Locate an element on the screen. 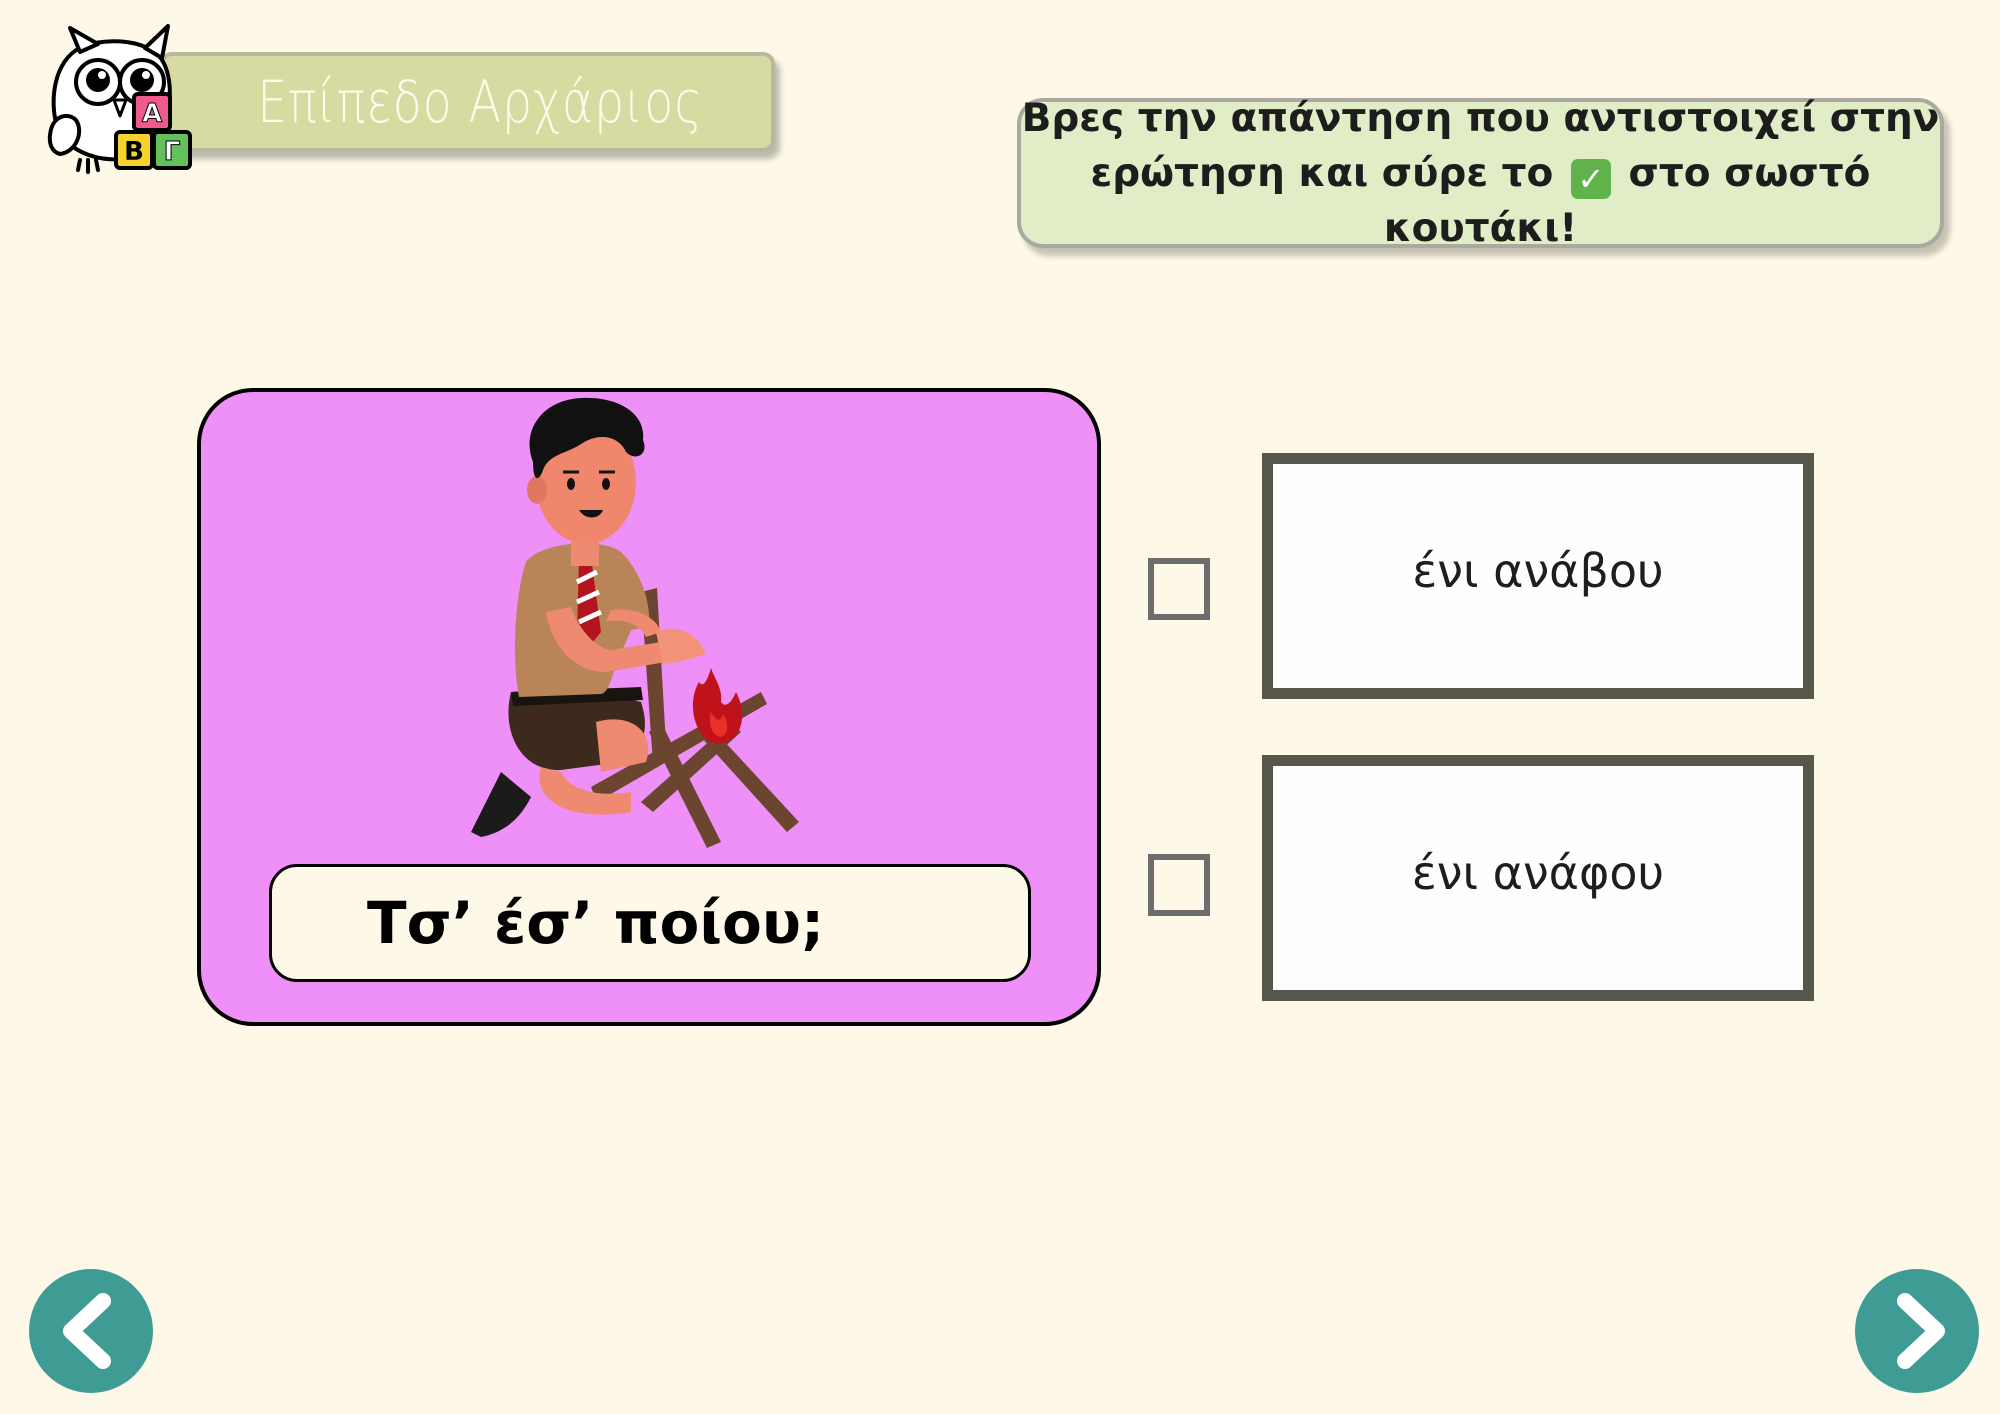 The height and width of the screenshot is (1414, 2000). question-box: Τσ’ έσ’ ποίου; is located at coordinates (650, 923).